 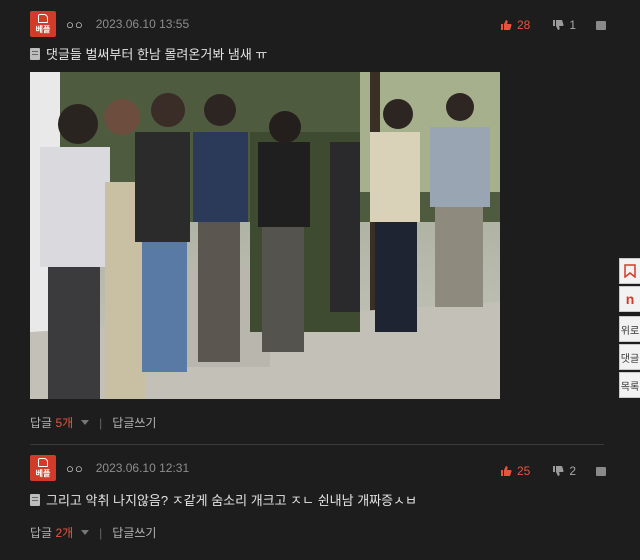 What do you see at coordinates (317, 444) in the screenshot?
I see `comment-divider` at bounding box center [317, 444].